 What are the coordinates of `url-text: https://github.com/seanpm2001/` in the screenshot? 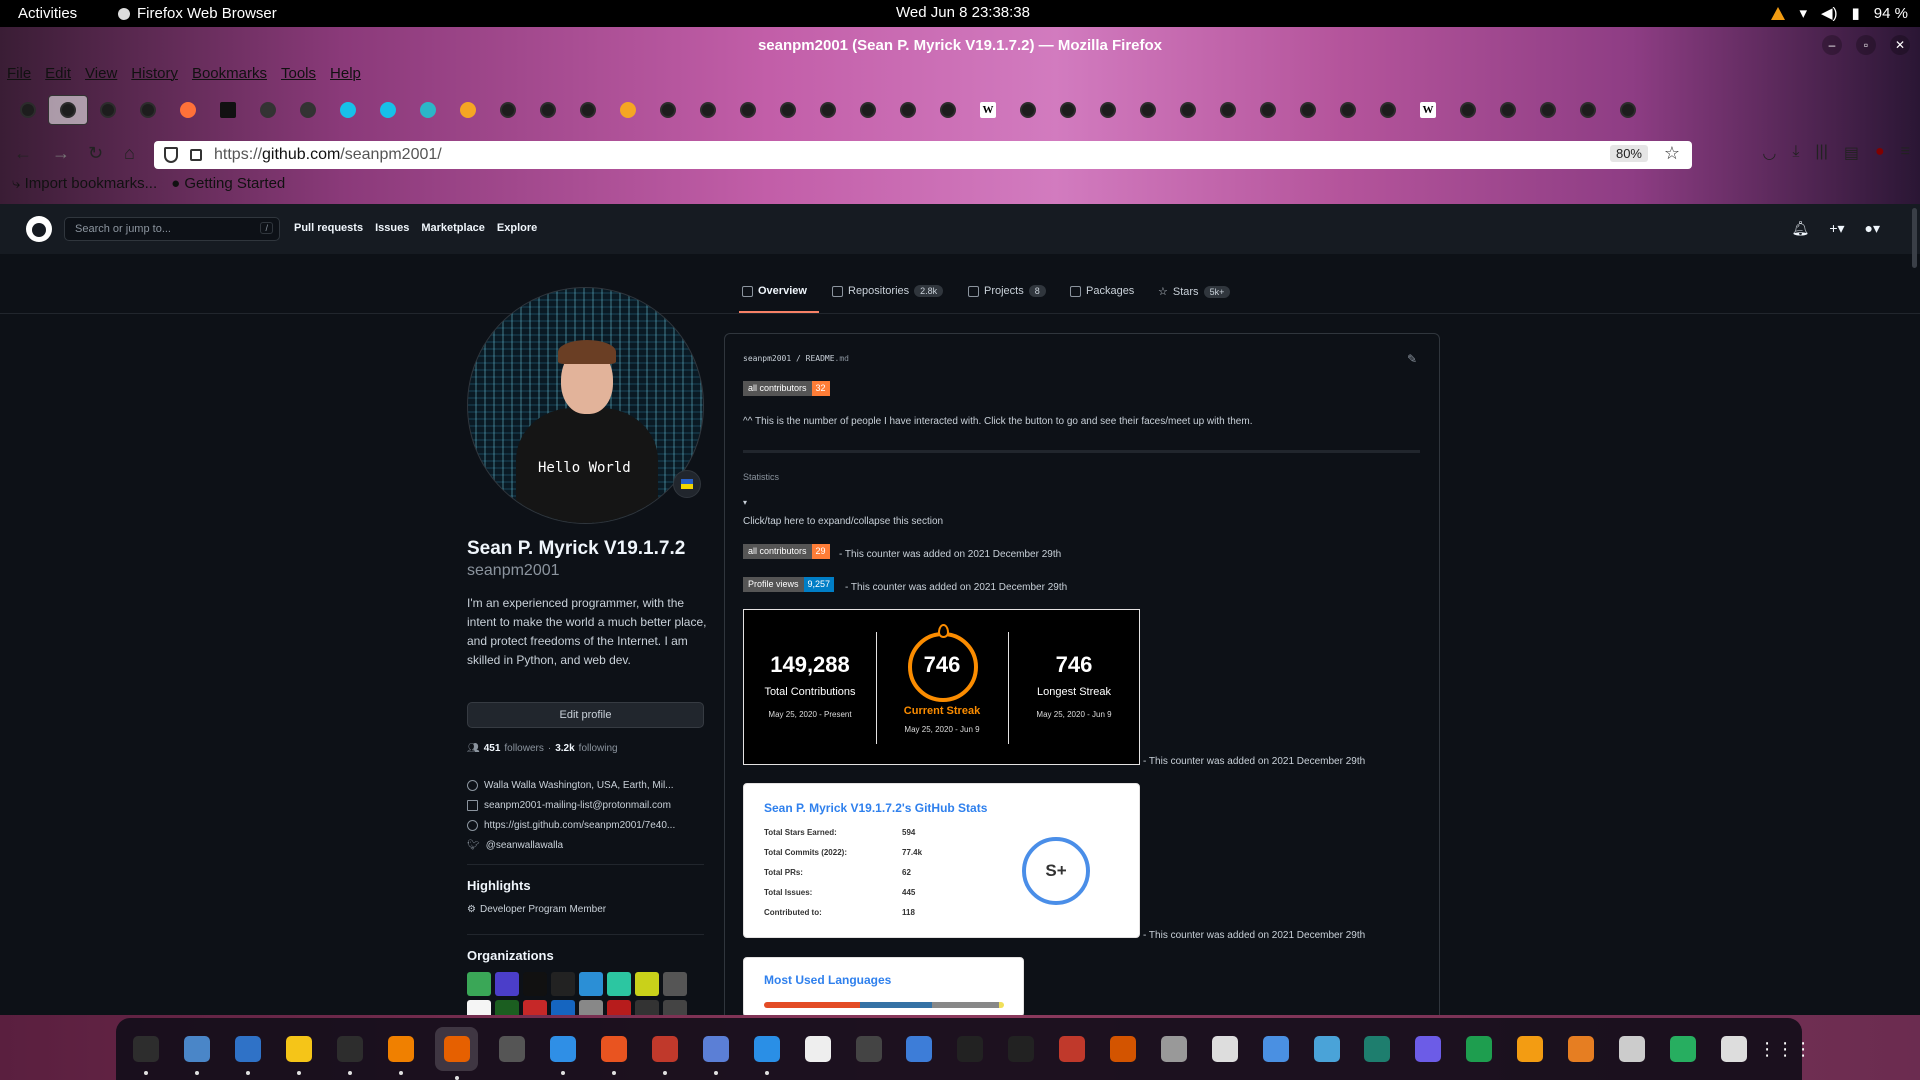 It's located at (328, 155).